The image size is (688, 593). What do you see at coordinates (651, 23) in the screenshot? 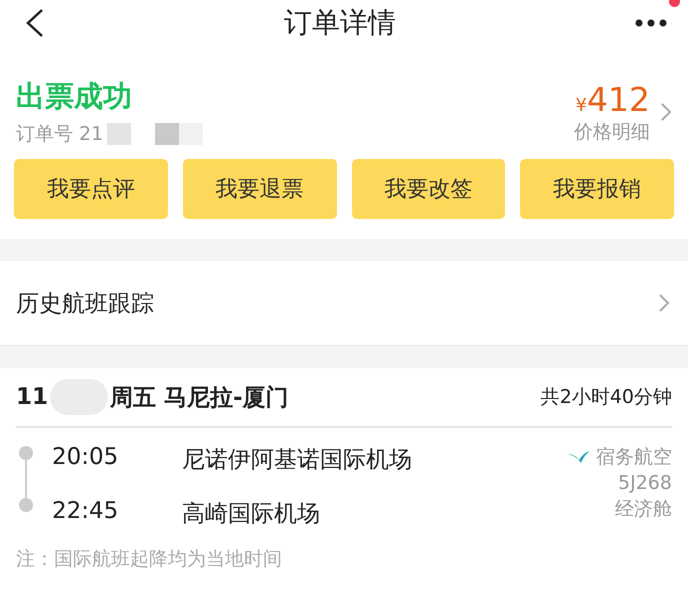
I see `more-button` at bounding box center [651, 23].